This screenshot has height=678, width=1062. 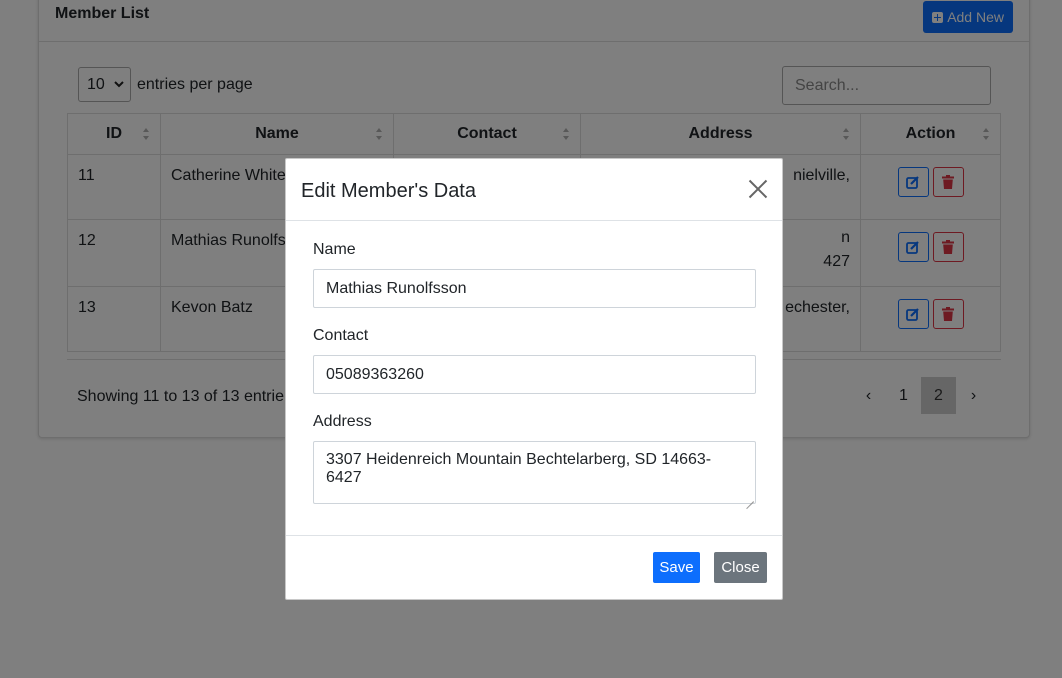 What do you see at coordinates (534, 374) in the screenshot?
I see `contact-field: 05089363260` at bounding box center [534, 374].